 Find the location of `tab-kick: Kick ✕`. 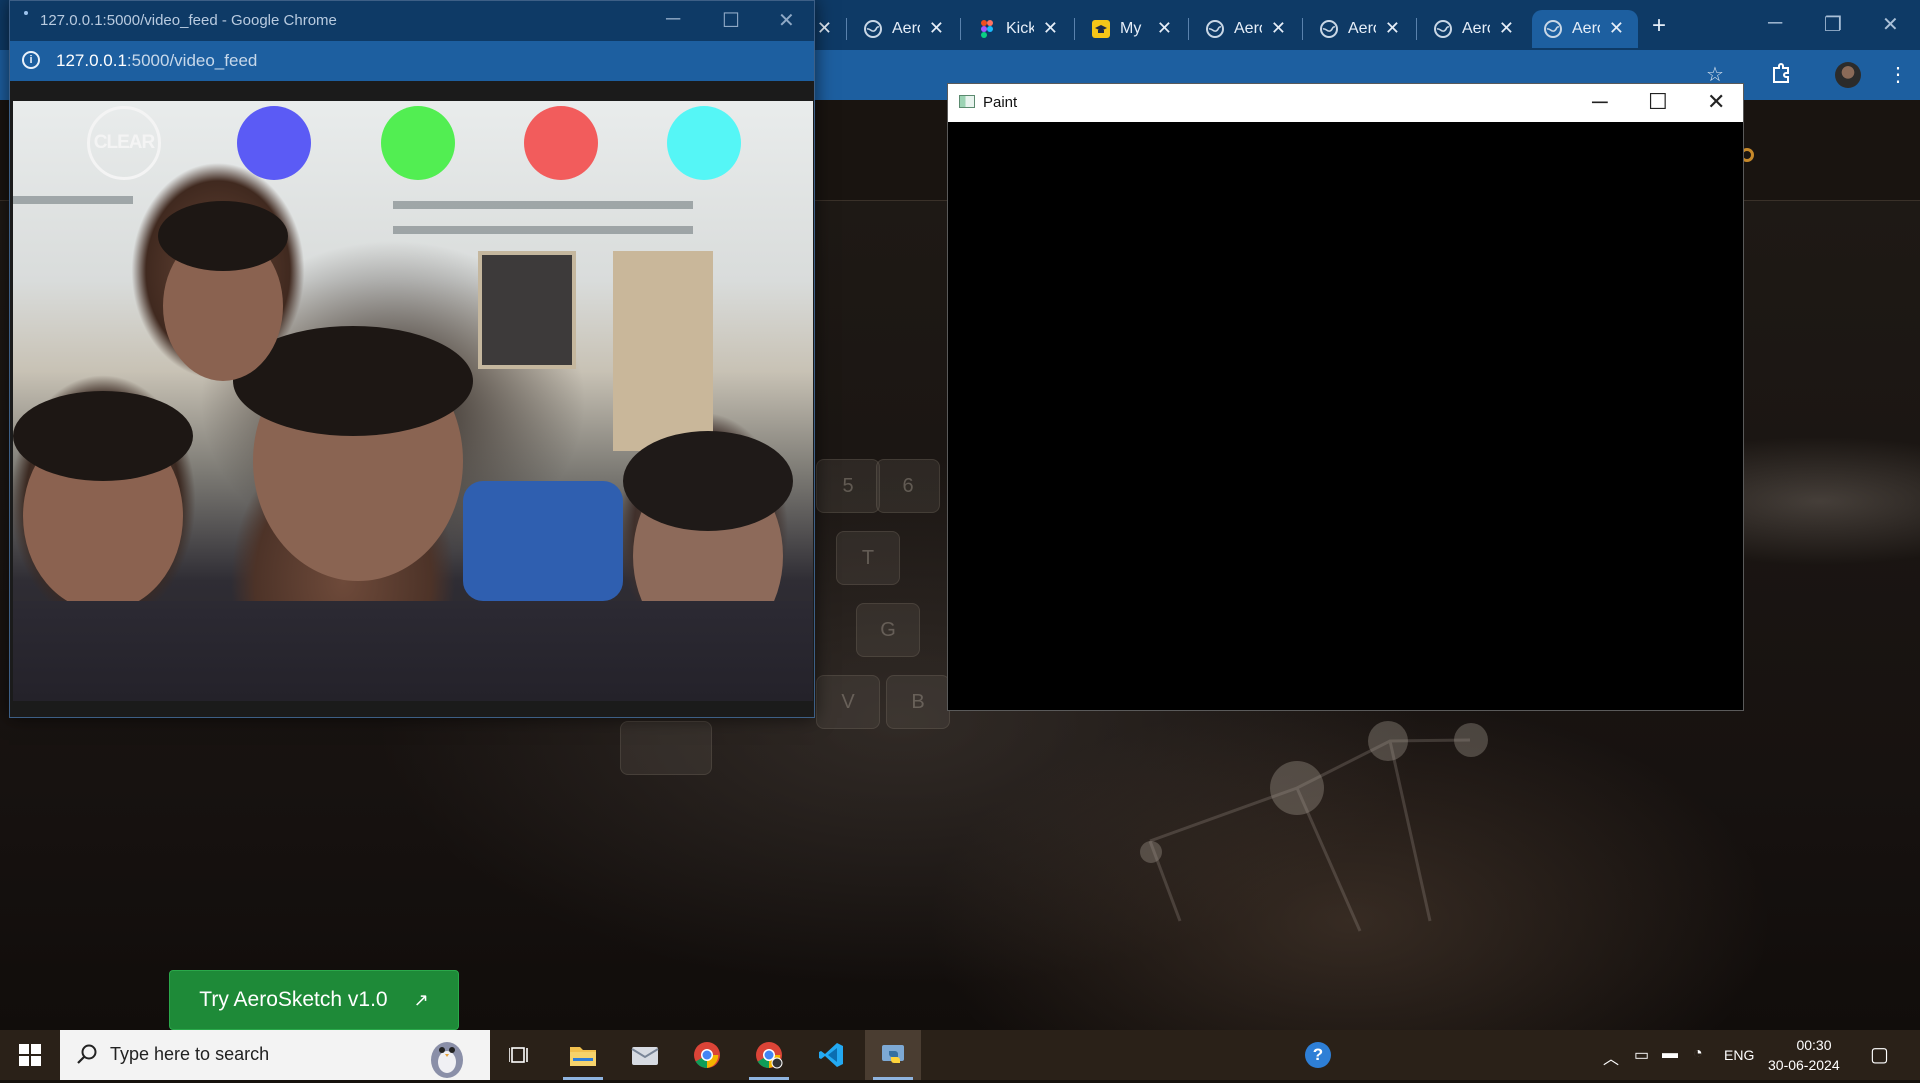

tab-kick: Kick ✕ is located at coordinates (1019, 29).